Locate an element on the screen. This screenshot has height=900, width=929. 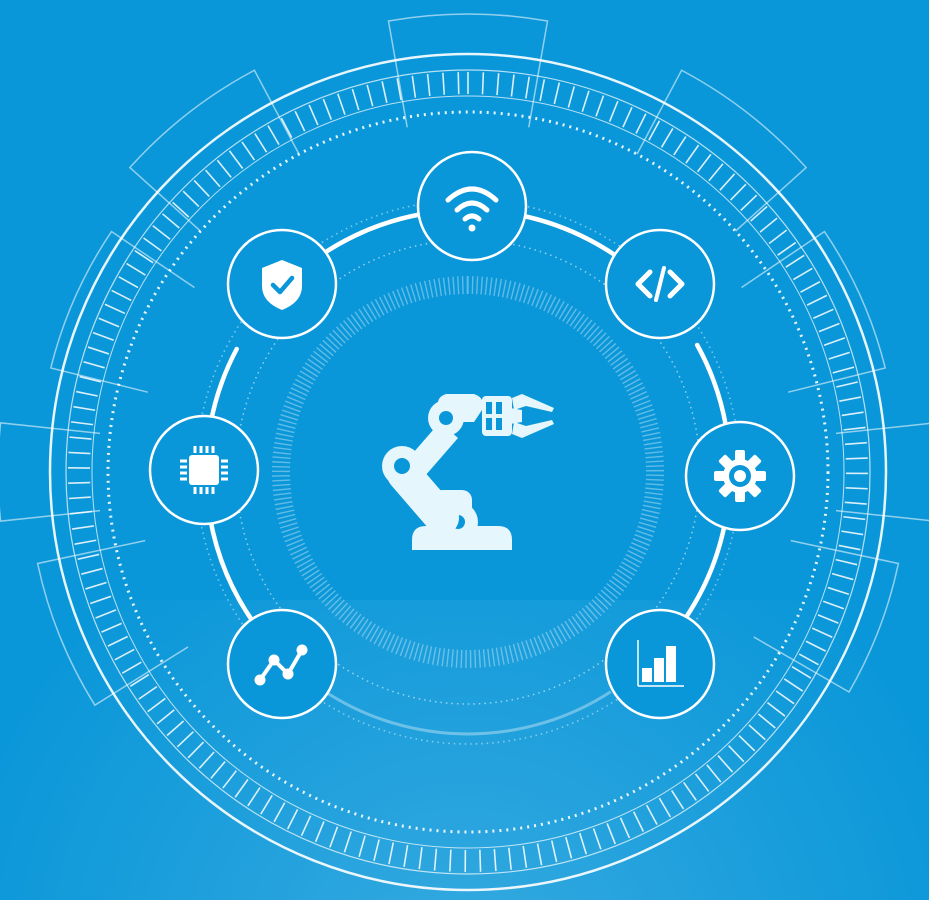
gear-icon is located at coordinates (740, 476).